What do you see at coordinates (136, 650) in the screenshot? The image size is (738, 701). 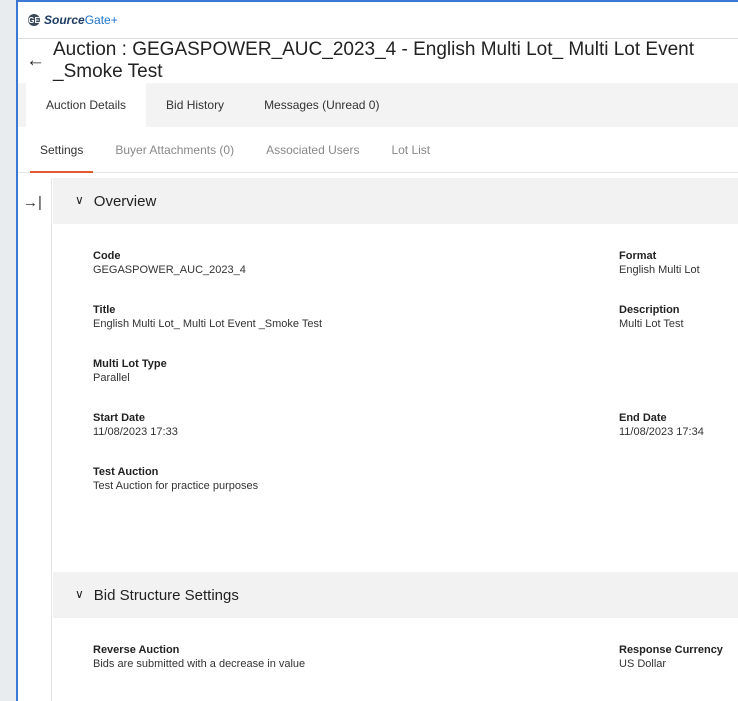 I see `reverse-auction-label: Reverse Auction` at bounding box center [136, 650].